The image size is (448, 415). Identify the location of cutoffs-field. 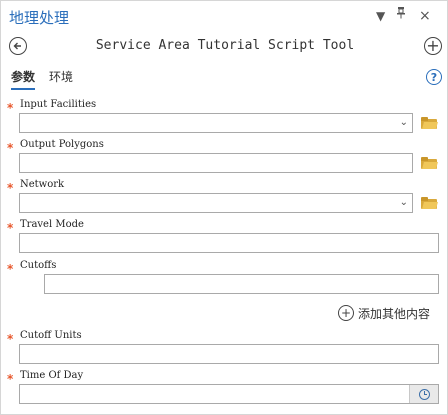
(241, 284).